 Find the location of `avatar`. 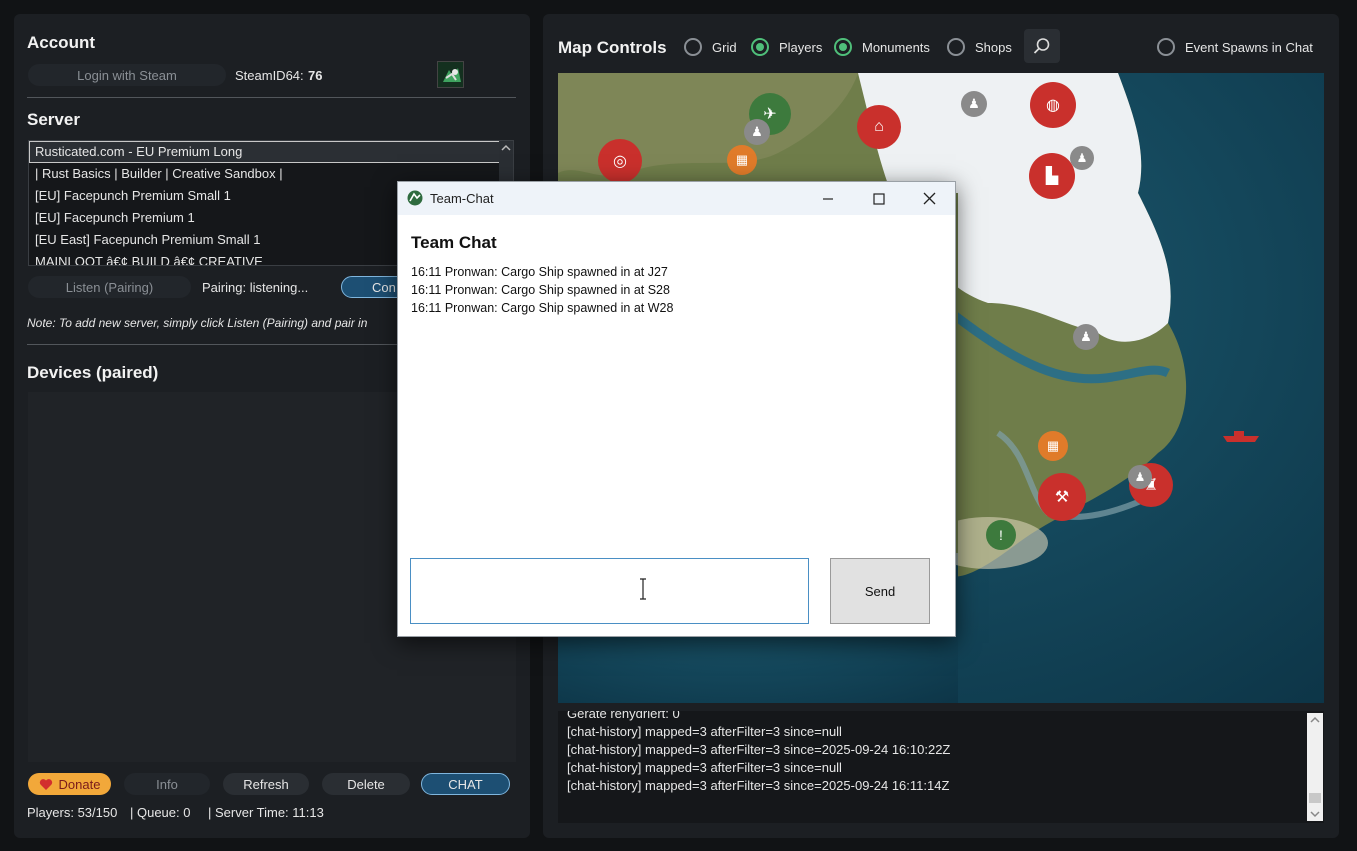

avatar is located at coordinates (450, 74).